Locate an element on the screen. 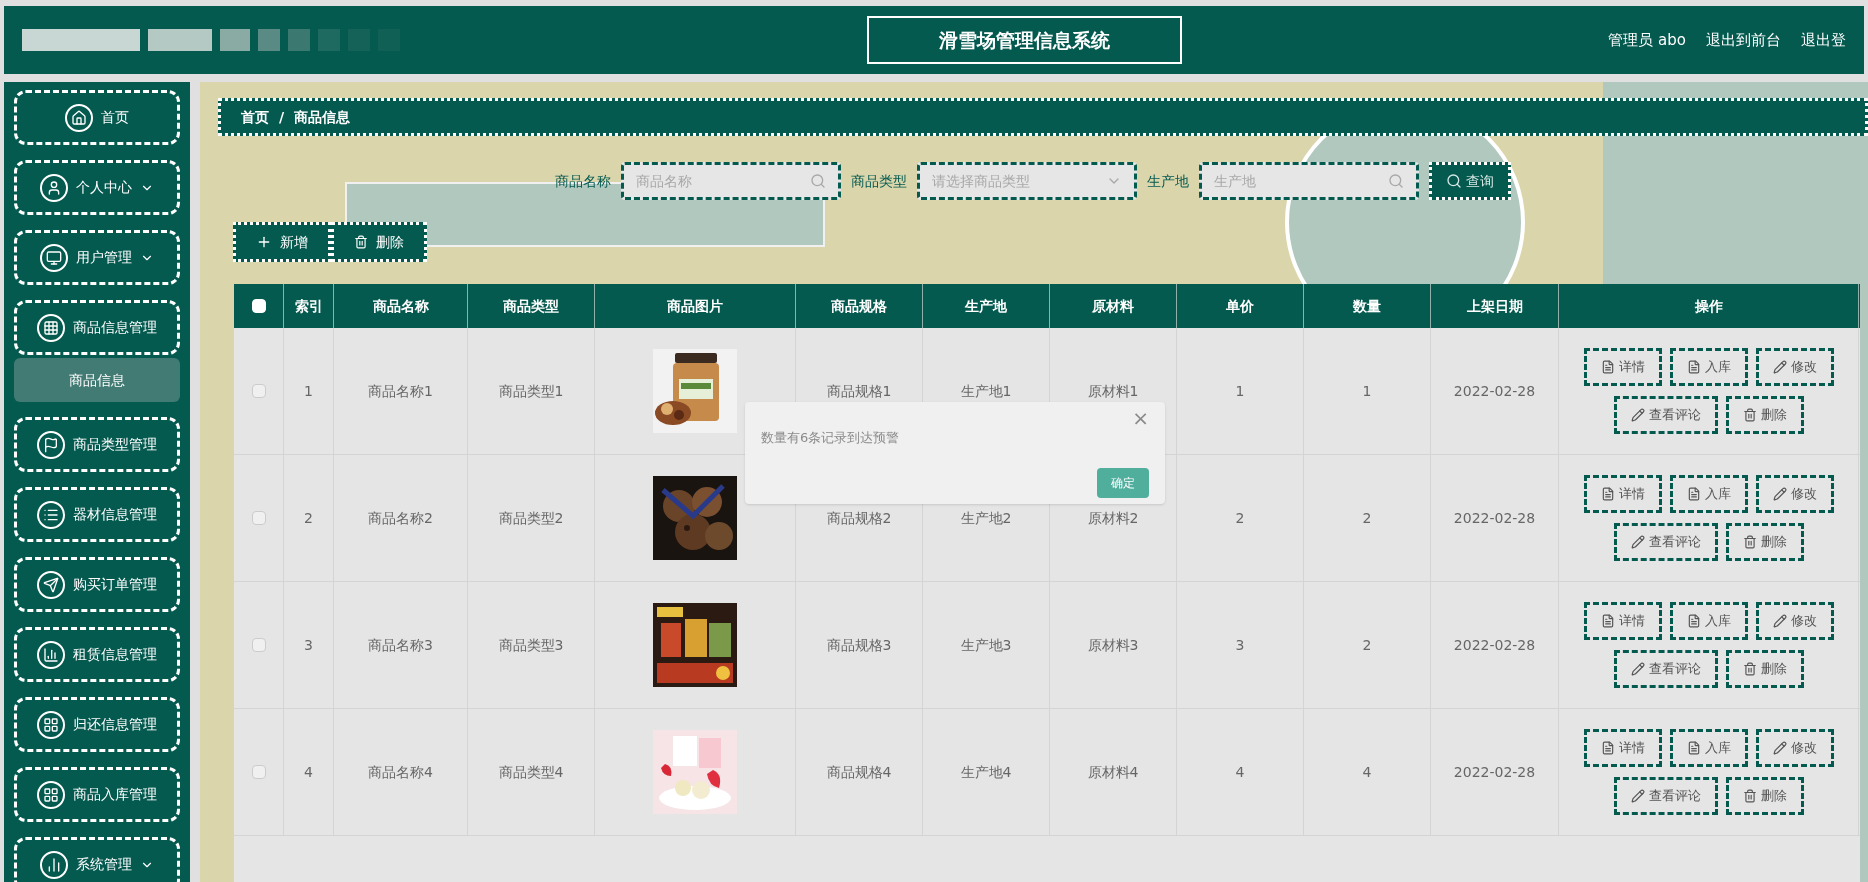 The width and height of the screenshot is (1868, 882). flag-icon is located at coordinates (51, 444).